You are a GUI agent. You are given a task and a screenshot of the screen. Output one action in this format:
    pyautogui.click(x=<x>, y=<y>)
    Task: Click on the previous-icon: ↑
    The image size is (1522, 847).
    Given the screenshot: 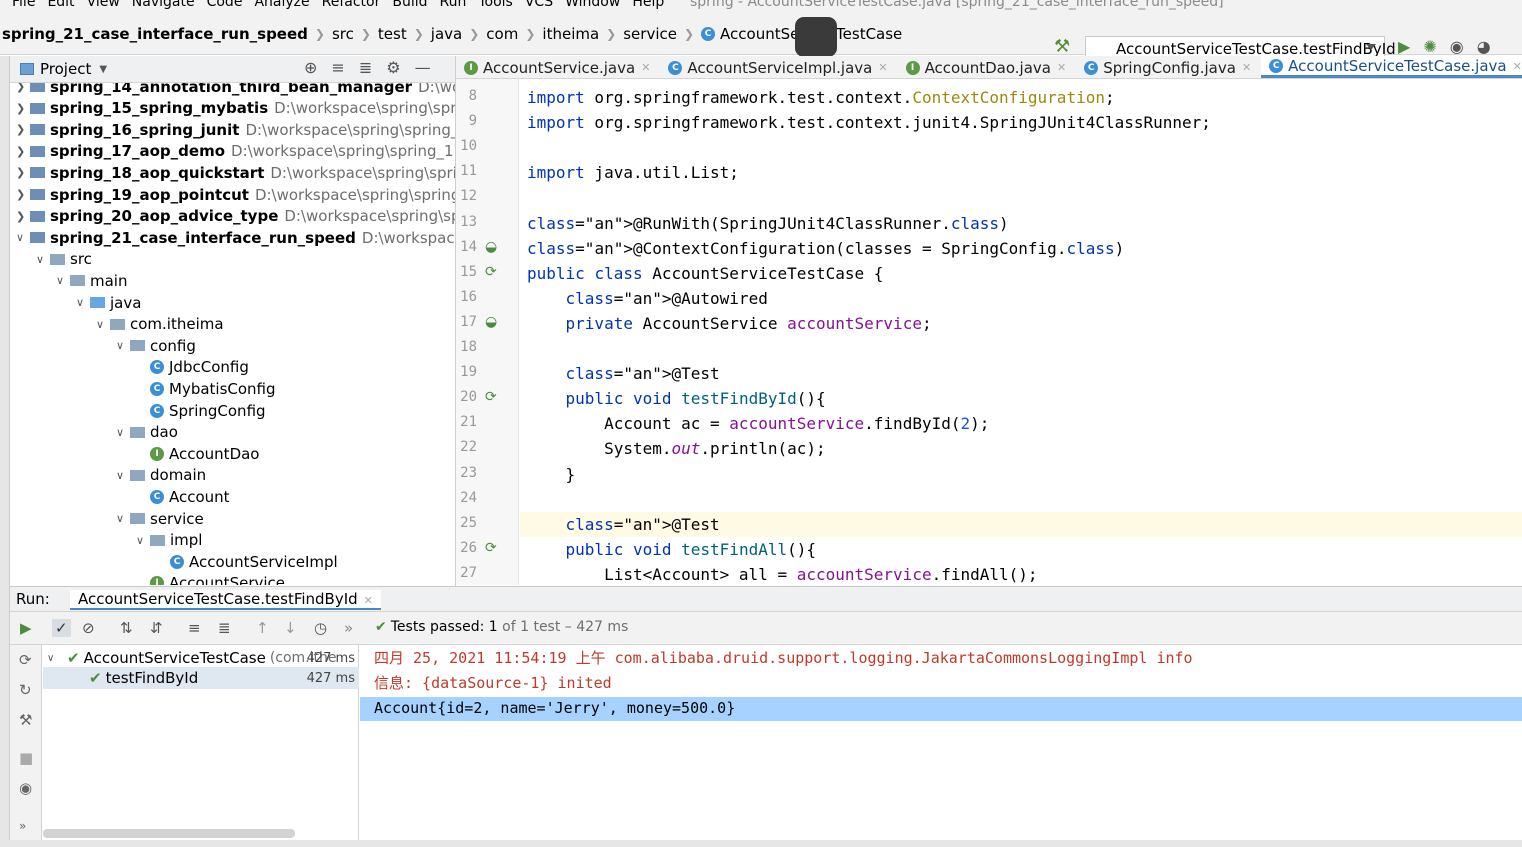 What is the action you would take?
    pyautogui.click(x=262, y=628)
    